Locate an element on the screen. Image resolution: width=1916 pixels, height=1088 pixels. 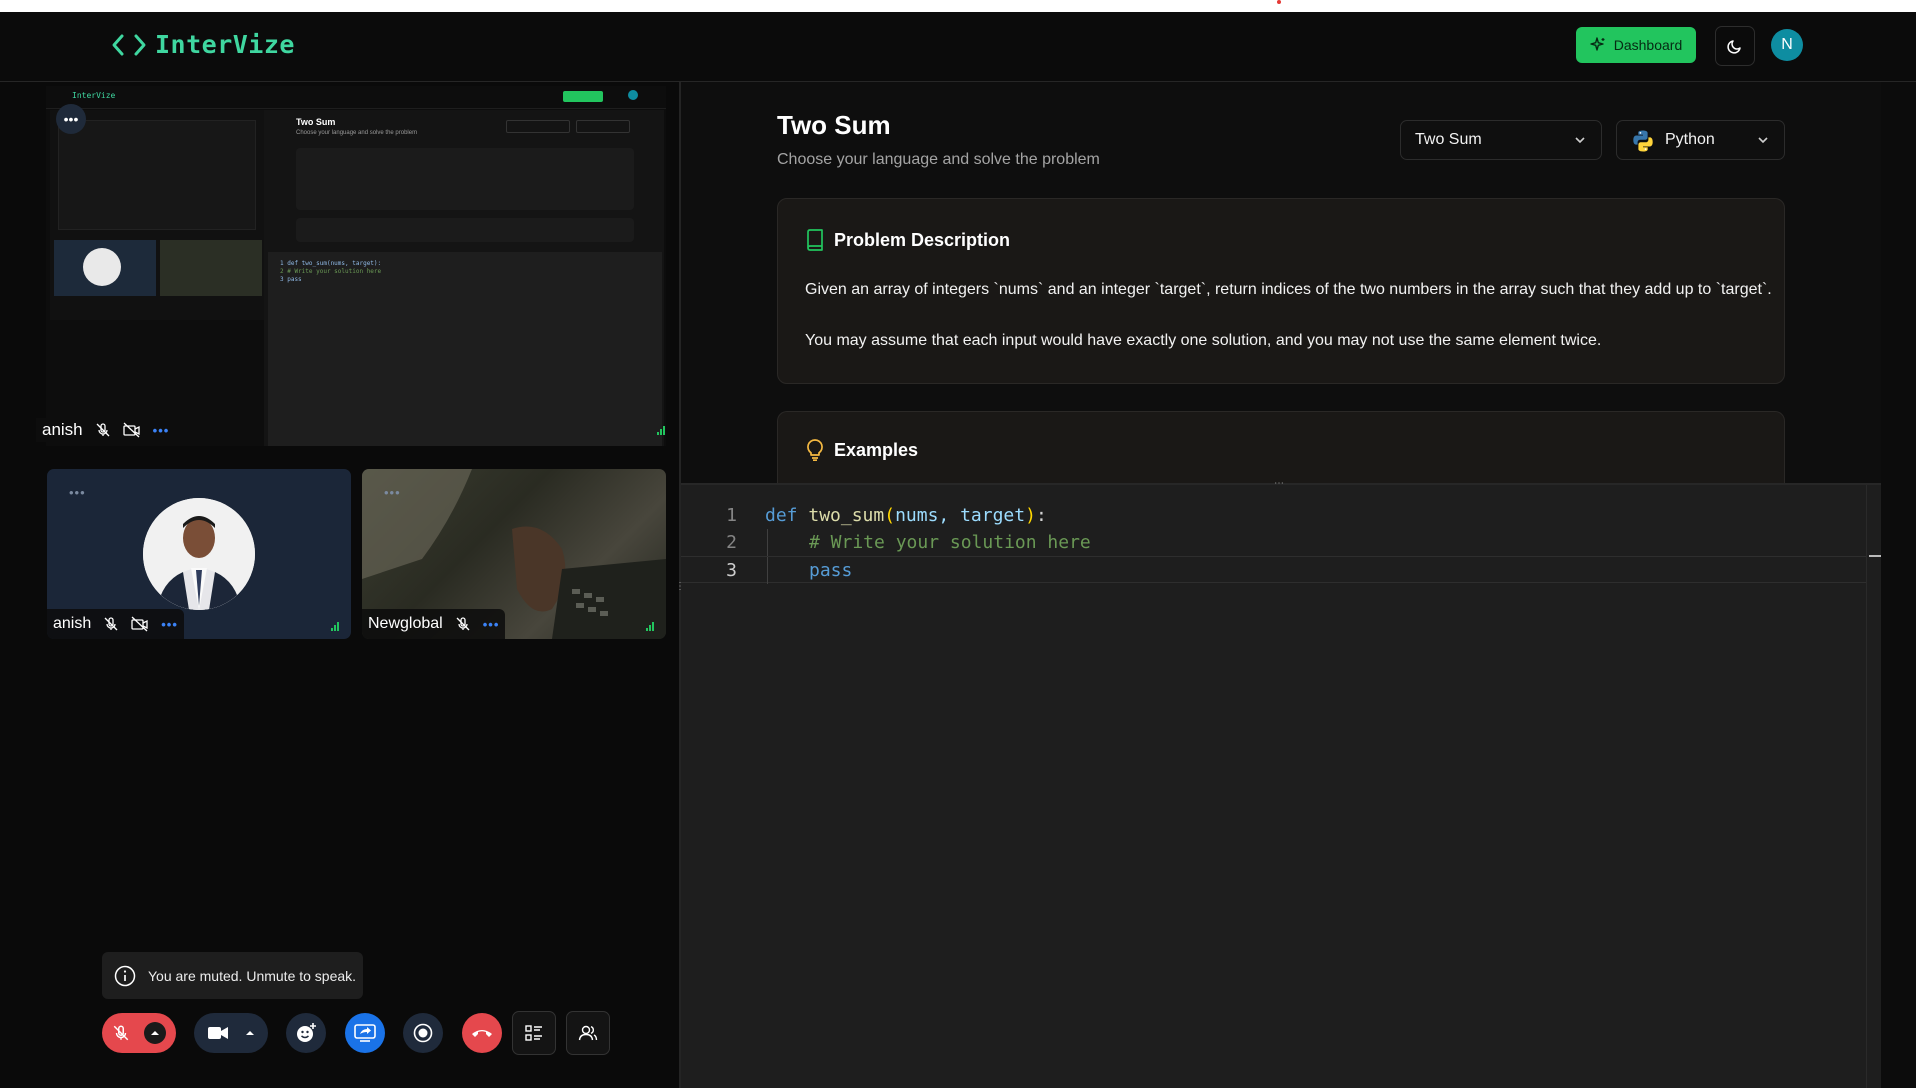
shared-call-panel is located at coordinates (157, 215).